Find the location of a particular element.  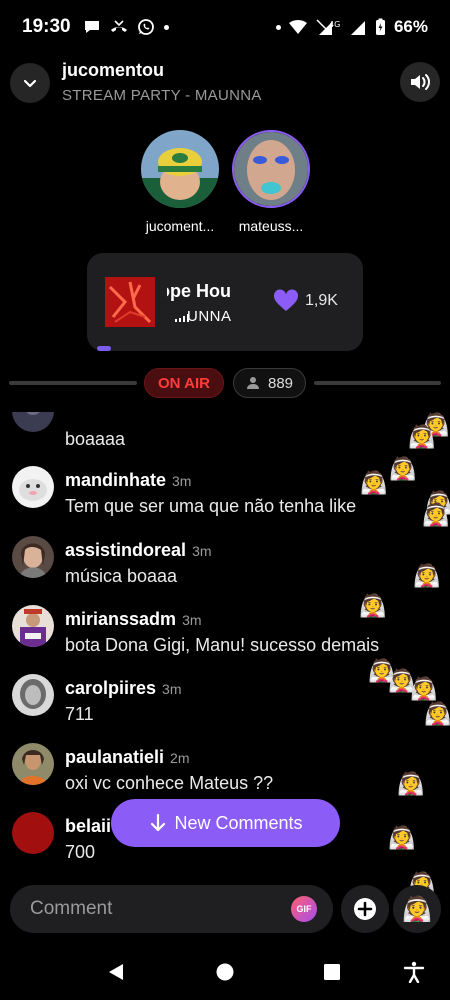

volume-button is located at coordinates (420, 82).